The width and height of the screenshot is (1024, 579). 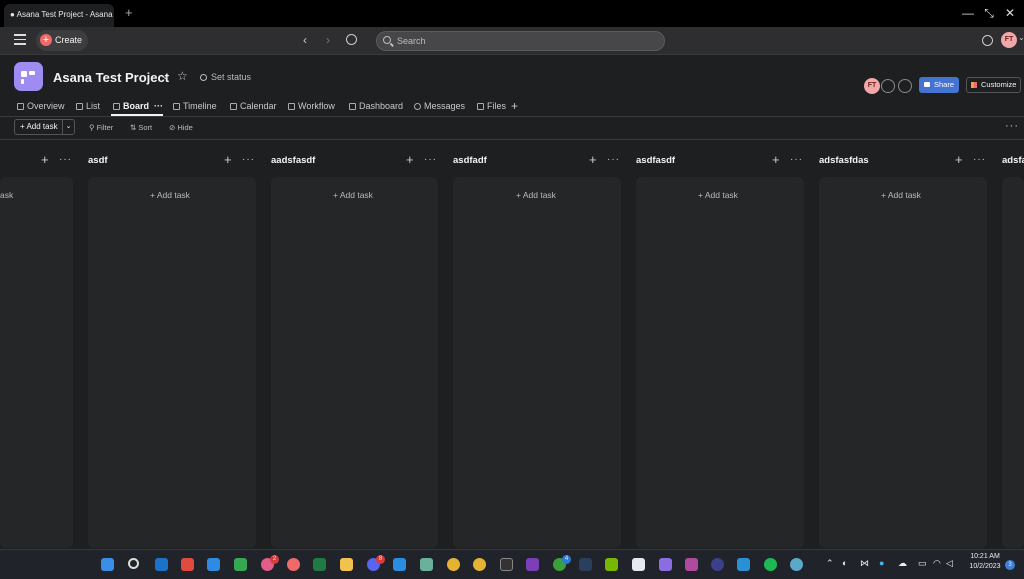 What do you see at coordinates (993, 85) in the screenshot?
I see `customize-button: Customize` at bounding box center [993, 85].